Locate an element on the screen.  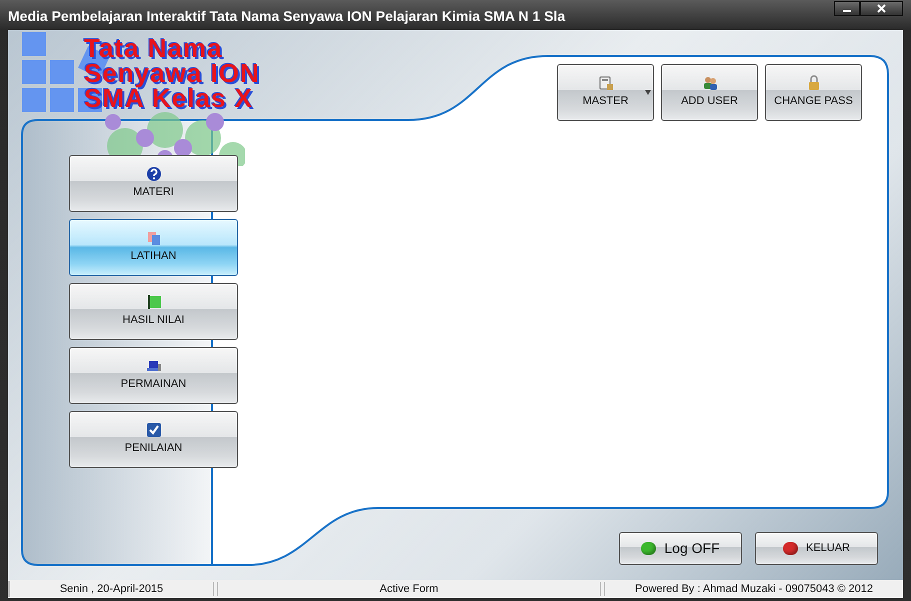
flag-icon is located at coordinates (154, 302).